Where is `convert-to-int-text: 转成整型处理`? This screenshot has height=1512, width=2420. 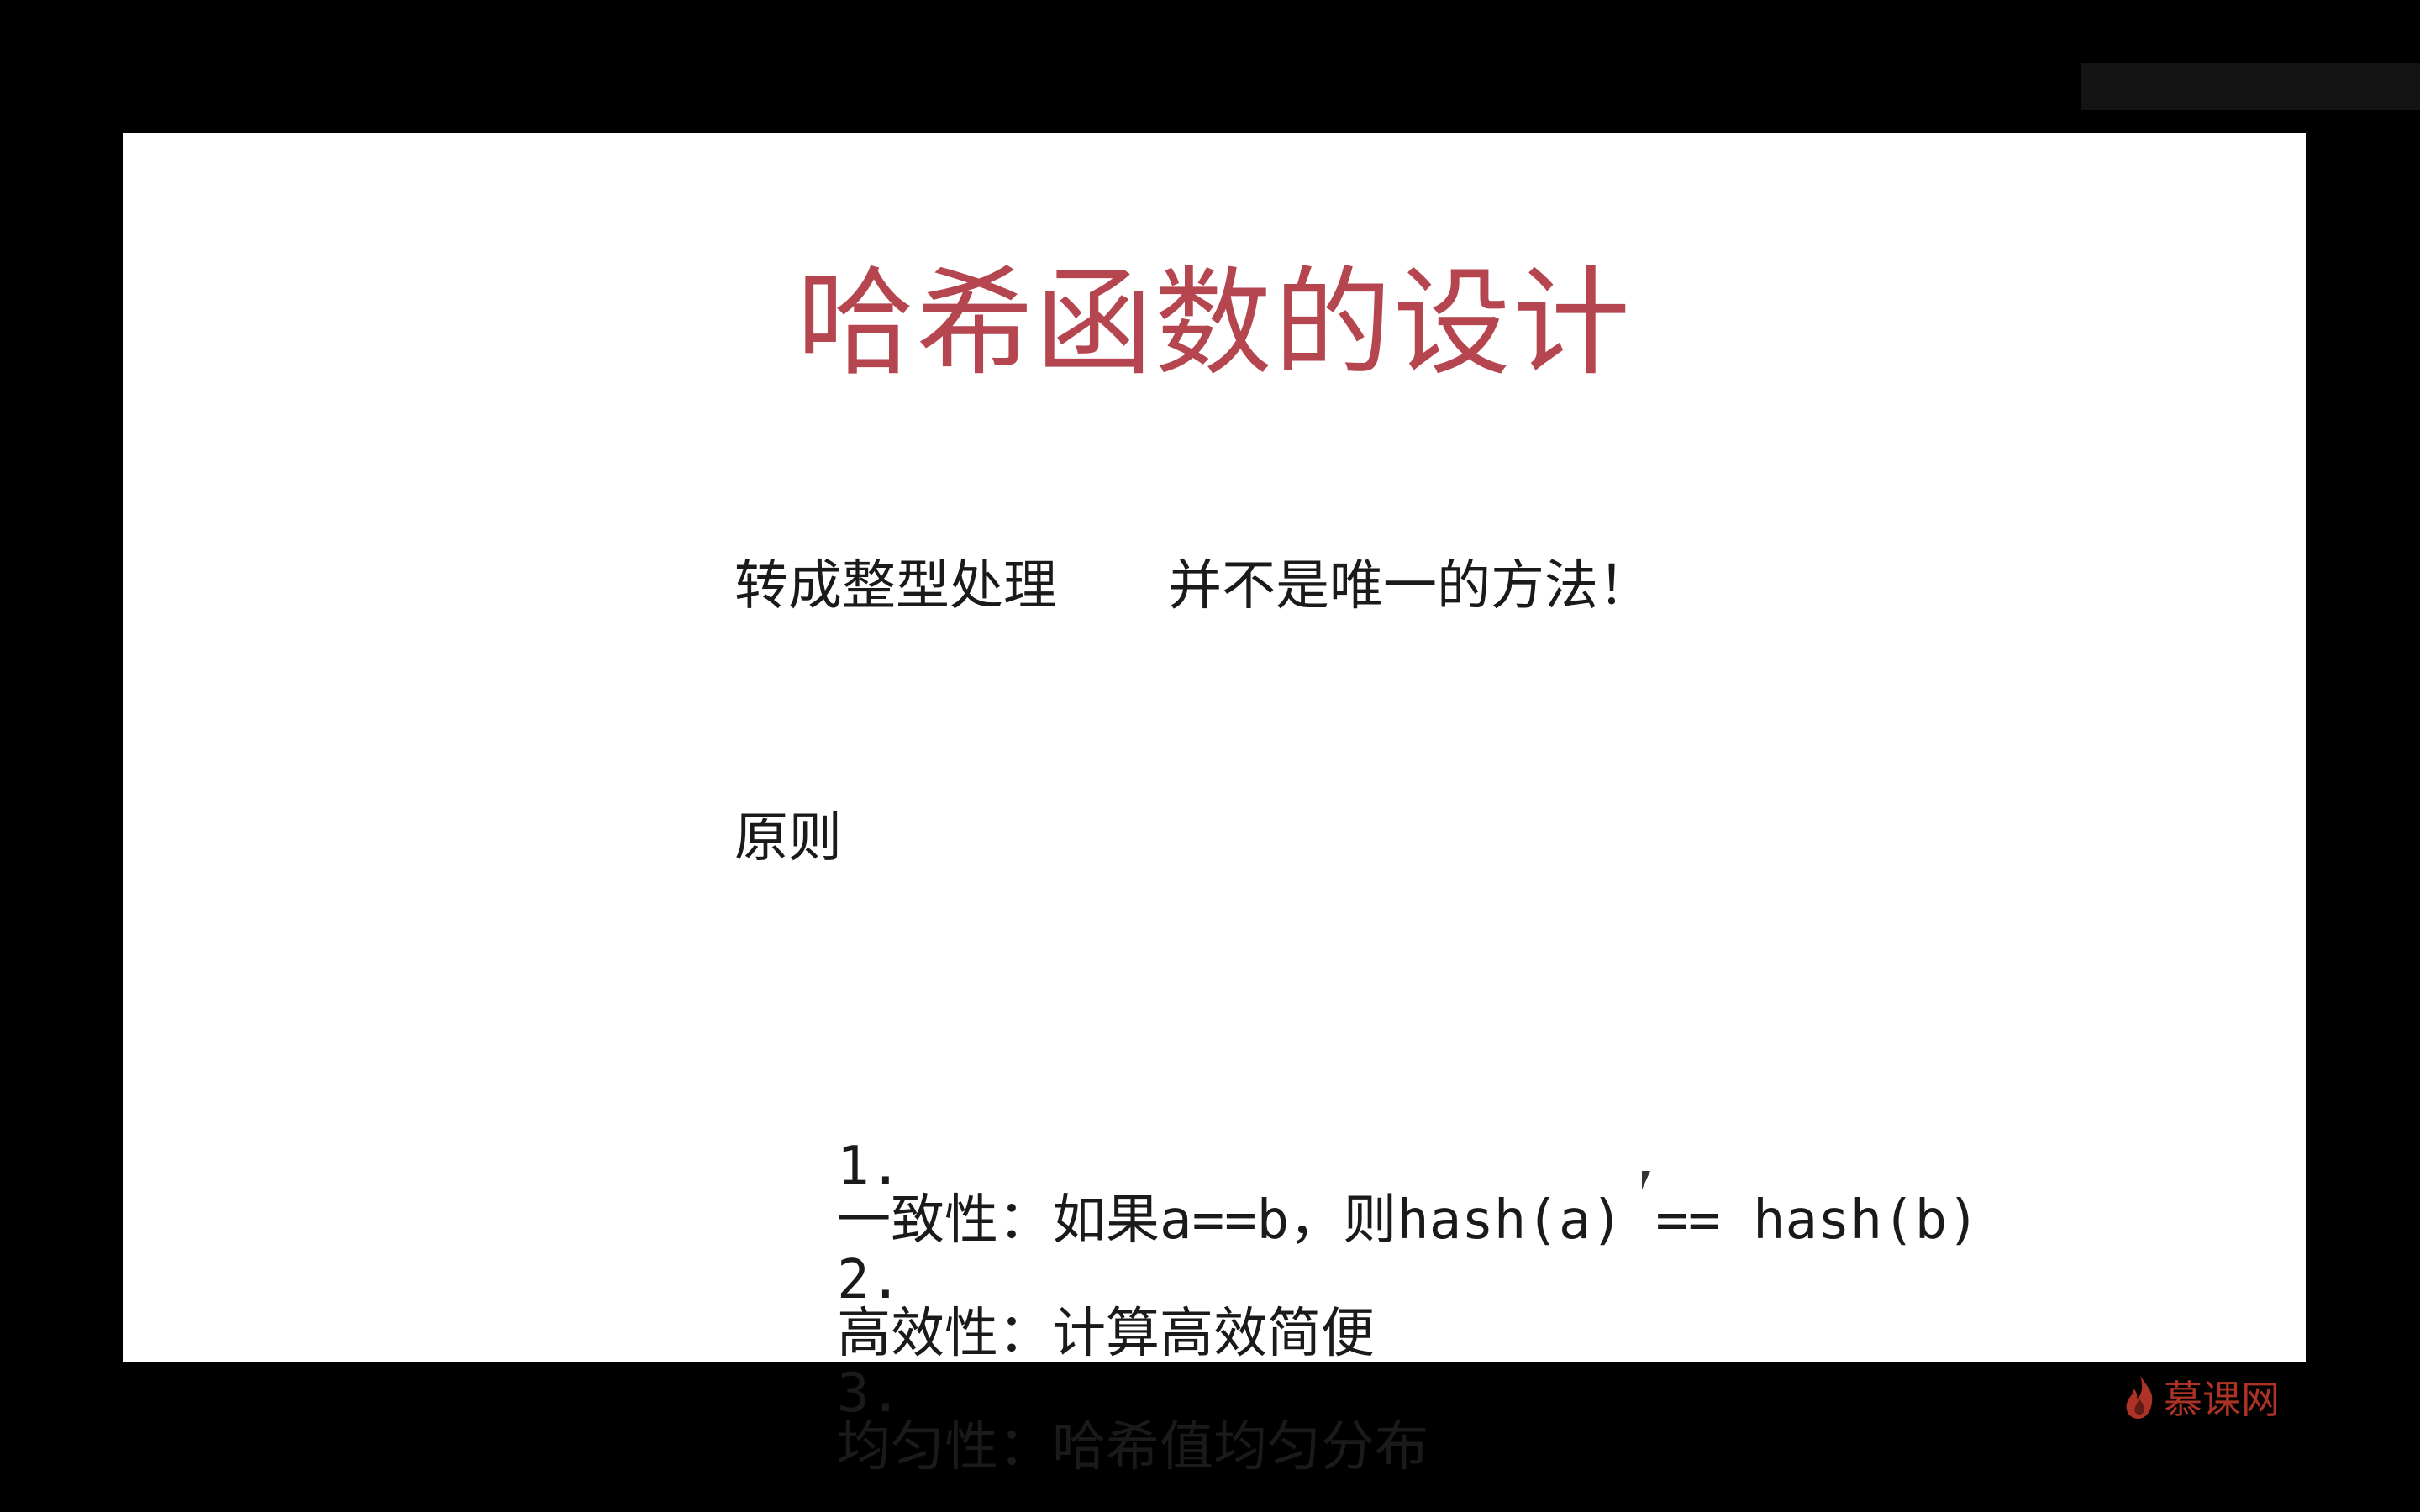 convert-to-int-text: 转成整型处理 is located at coordinates (896, 586).